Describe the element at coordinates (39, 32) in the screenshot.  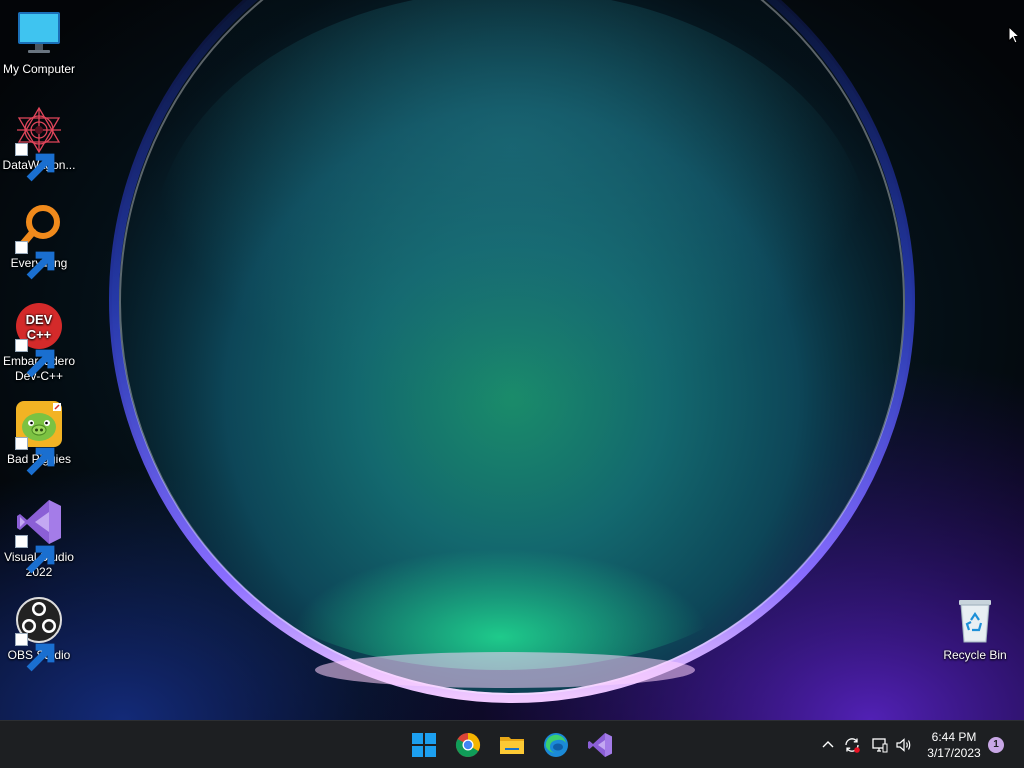
I see `monitor-icon` at that location.